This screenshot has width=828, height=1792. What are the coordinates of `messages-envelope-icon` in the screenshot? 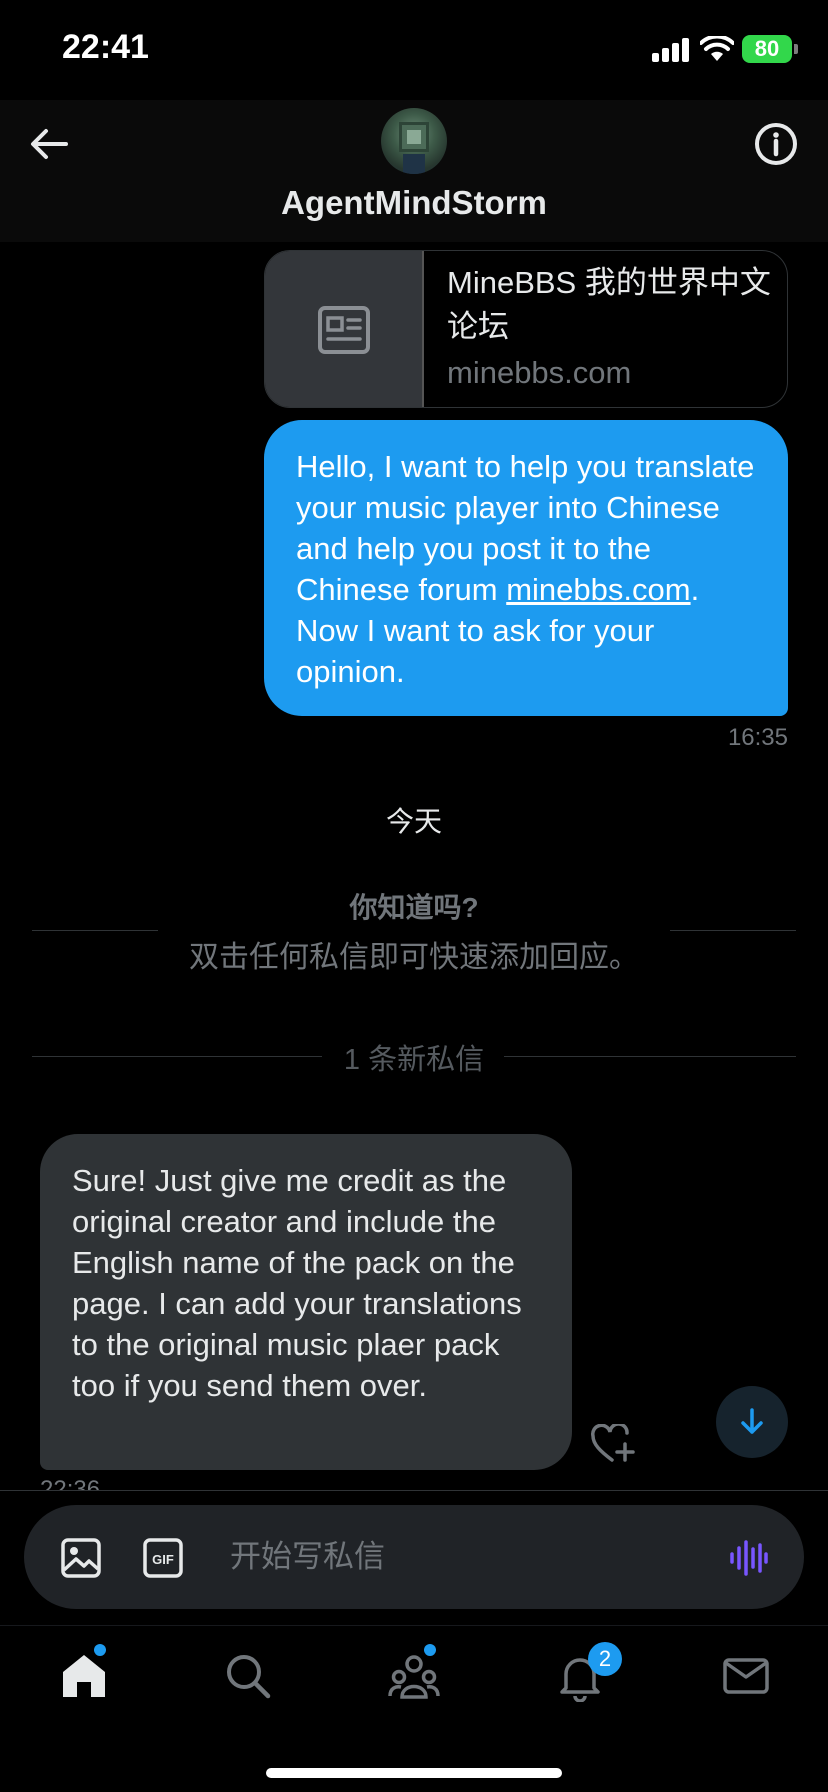 It's located at (746, 1676).